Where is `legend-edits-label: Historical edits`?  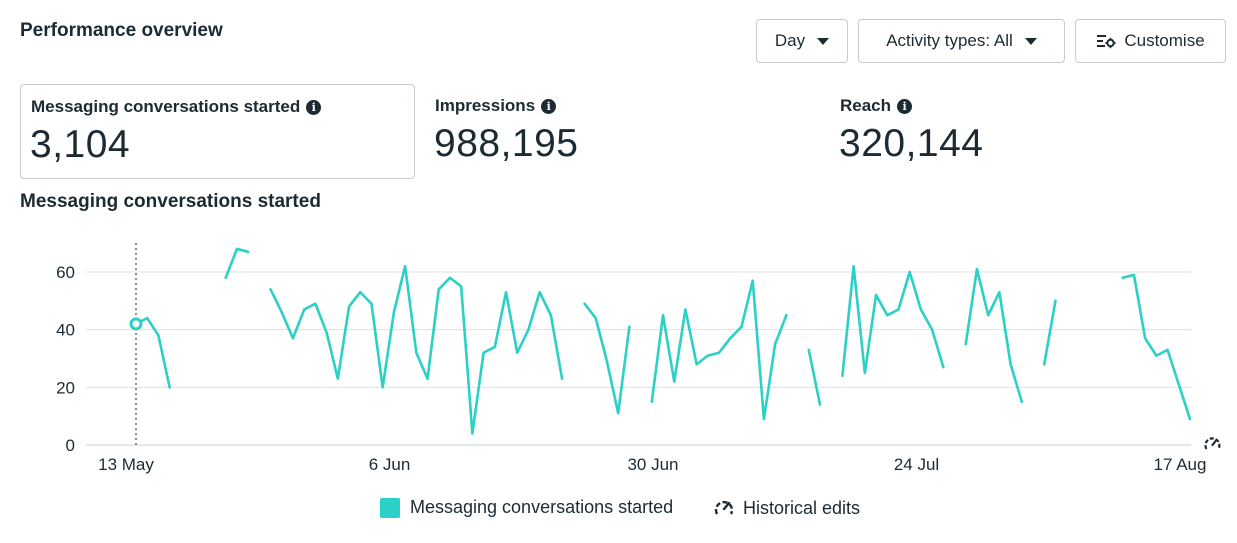
legend-edits-label: Historical edits is located at coordinates (802, 507).